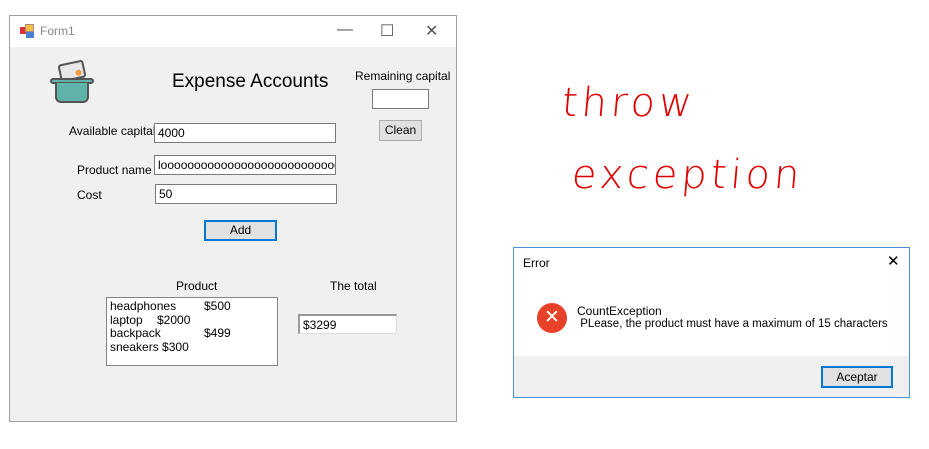 The image size is (929, 449). Describe the element at coordinates (628, 103) in the screenshot. I see `annotation-throw: throw` at that location.